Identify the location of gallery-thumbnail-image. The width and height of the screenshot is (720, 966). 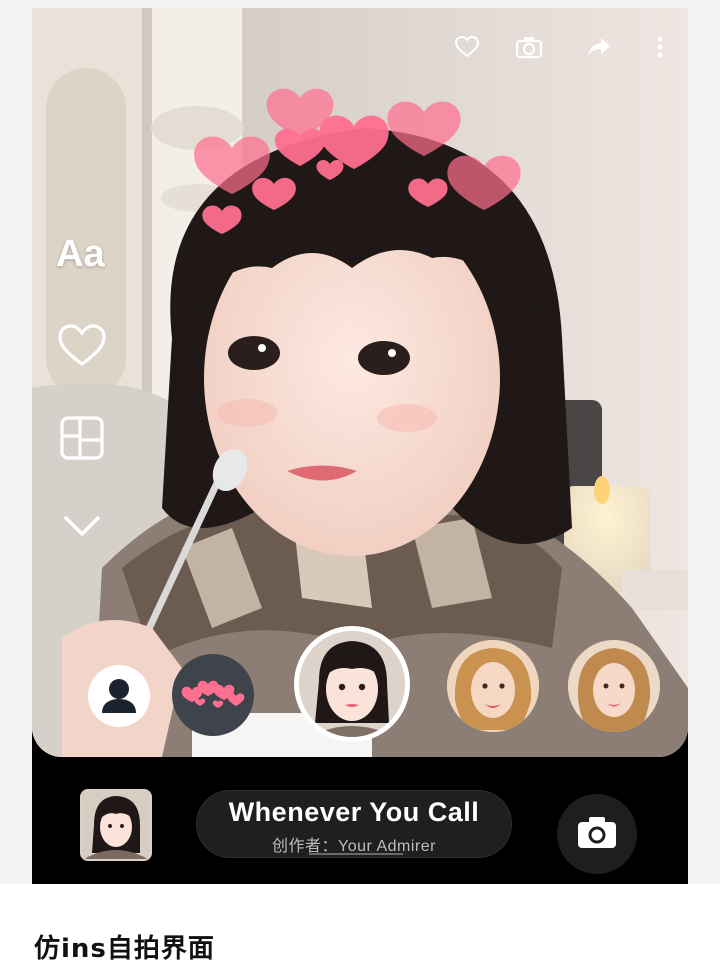
(116, 825).